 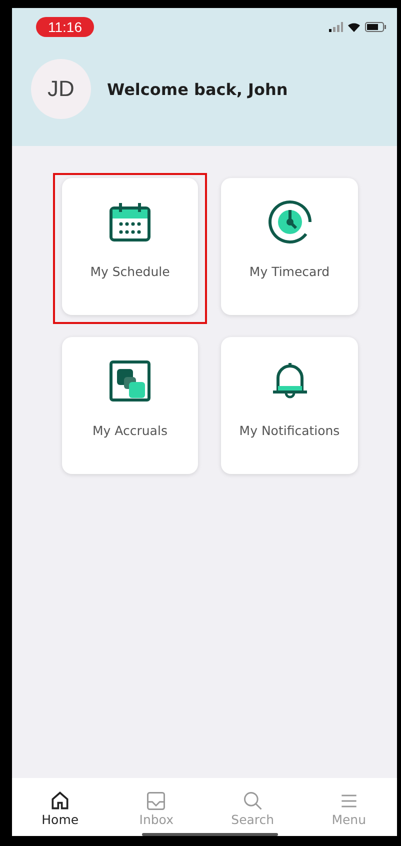 What do you see at coordinates (130, 405) in the screenshot?
I see `menu-tile: My Accruals` at bounding box center [130, 405].